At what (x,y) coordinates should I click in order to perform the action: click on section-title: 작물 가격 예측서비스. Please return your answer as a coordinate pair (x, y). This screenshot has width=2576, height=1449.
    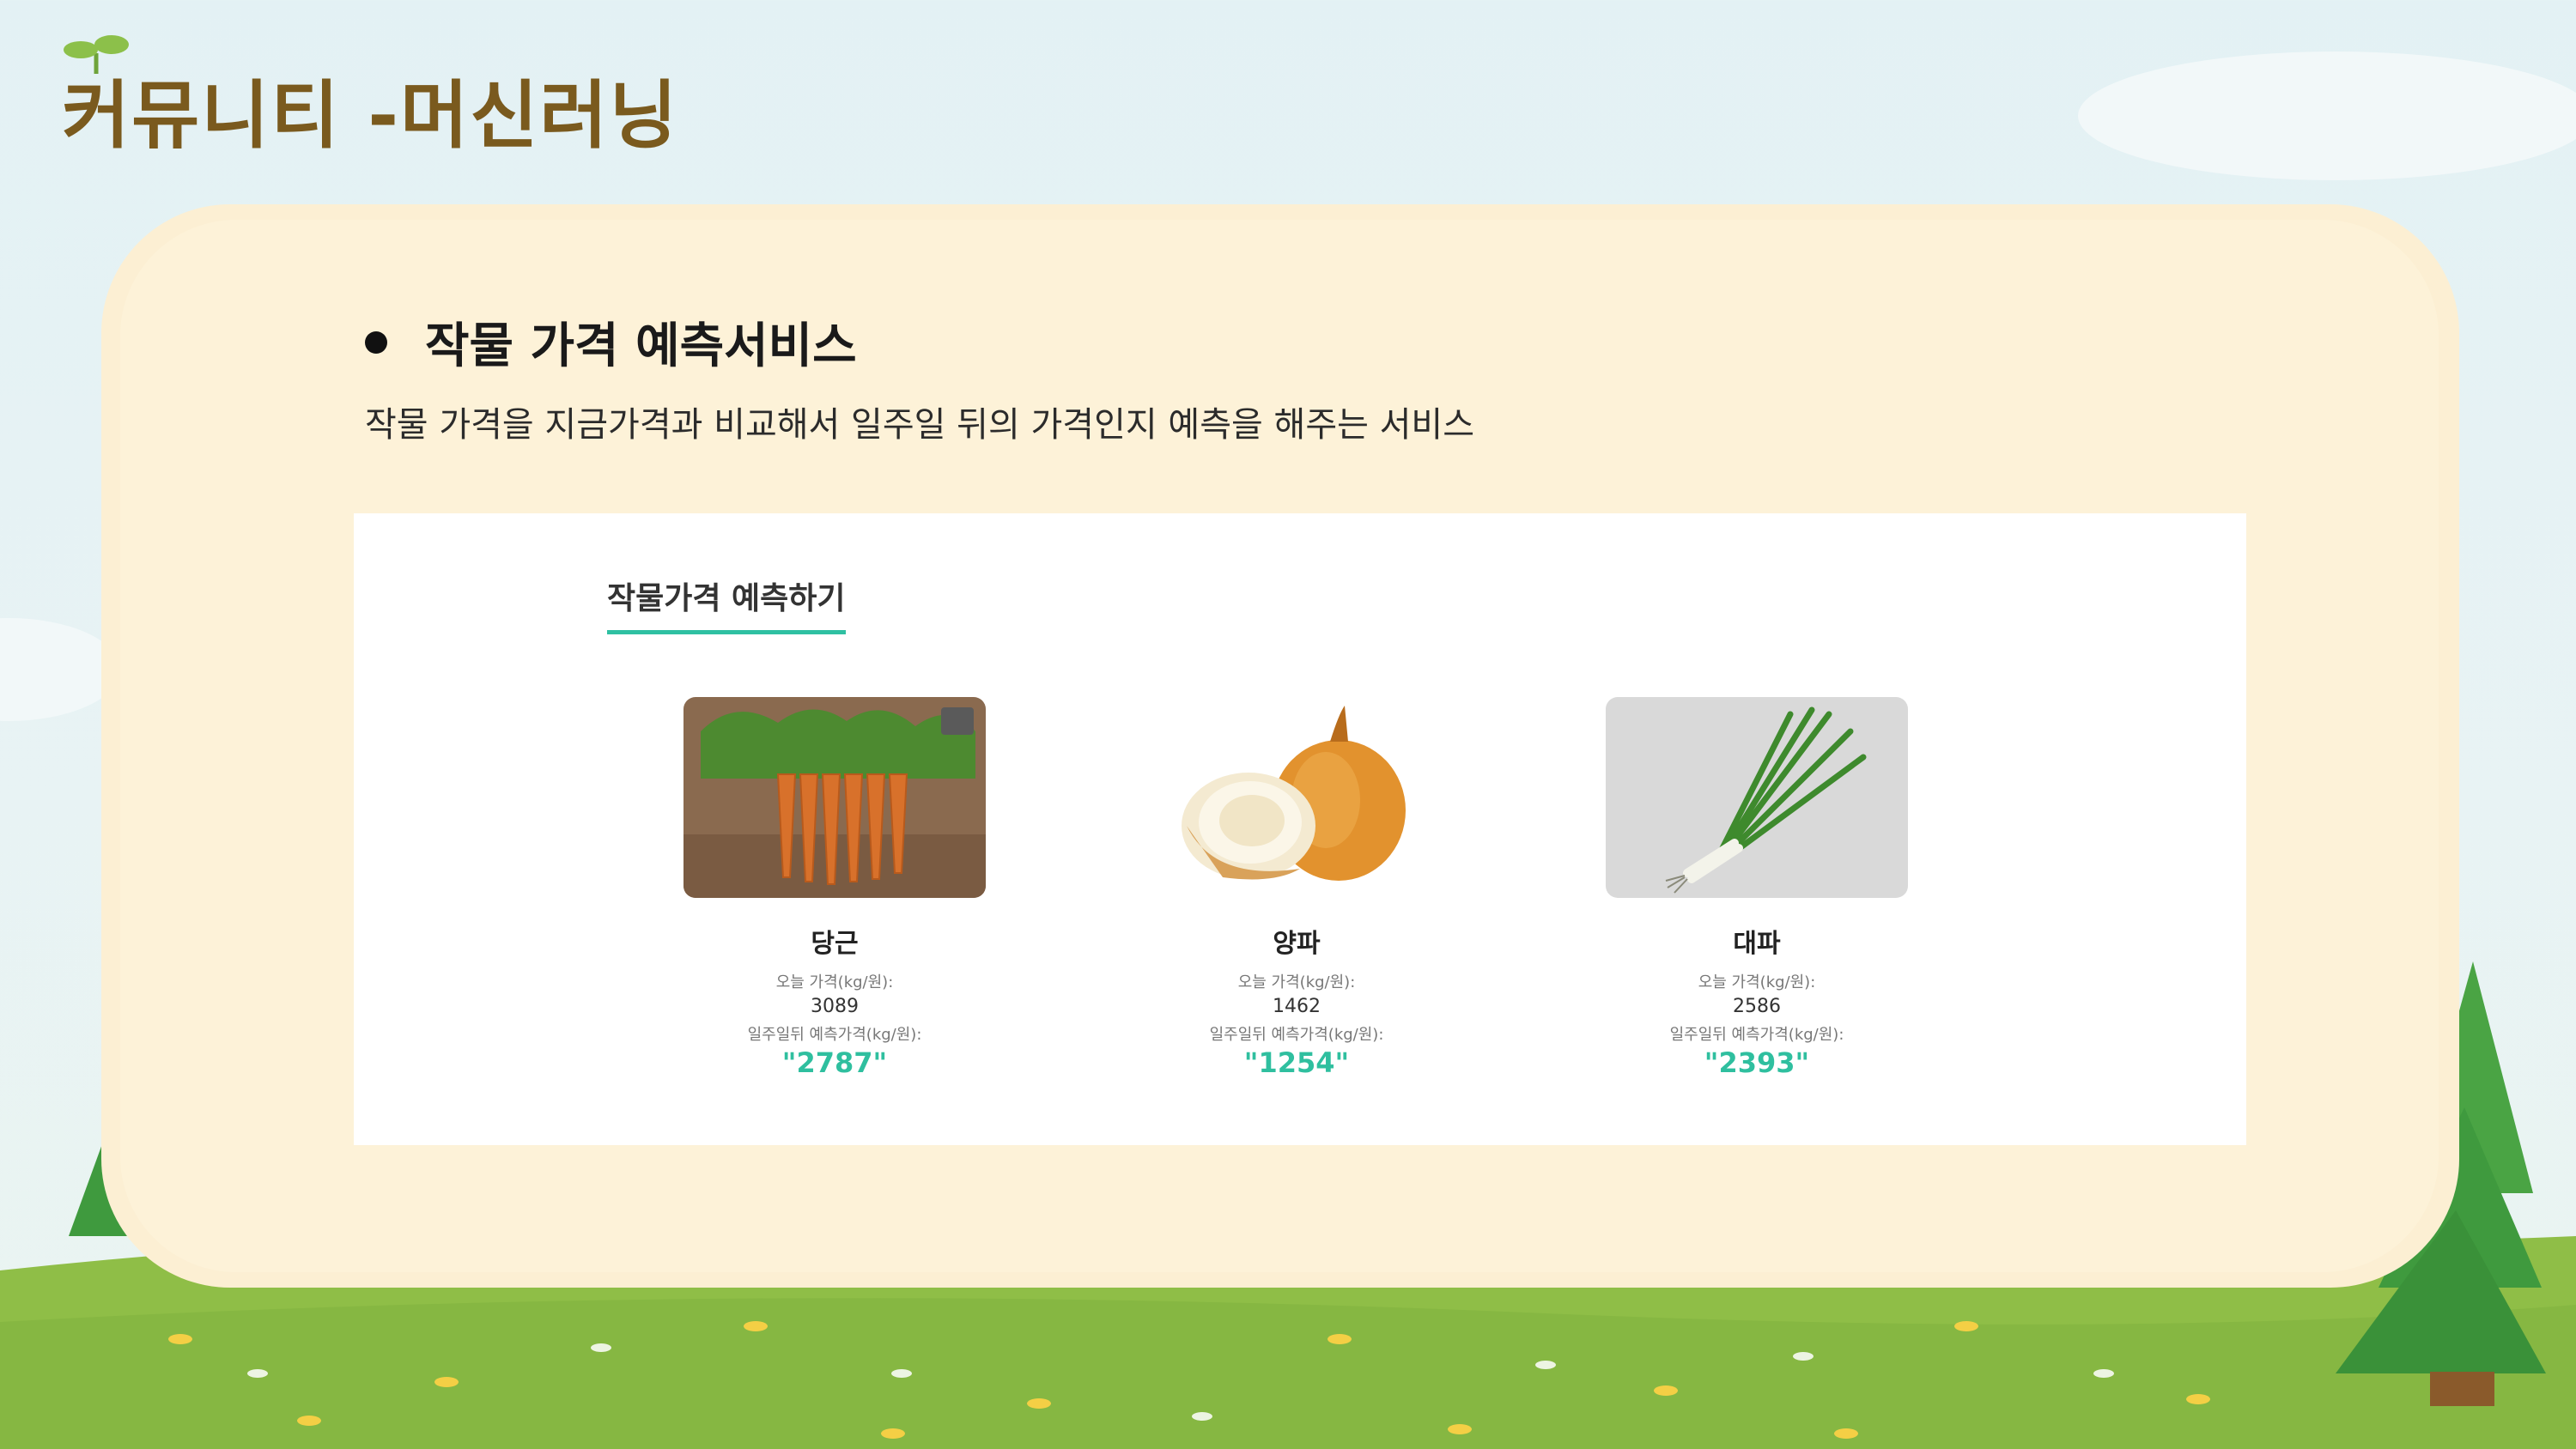
    Looking at the image, I should click on (641, 346).